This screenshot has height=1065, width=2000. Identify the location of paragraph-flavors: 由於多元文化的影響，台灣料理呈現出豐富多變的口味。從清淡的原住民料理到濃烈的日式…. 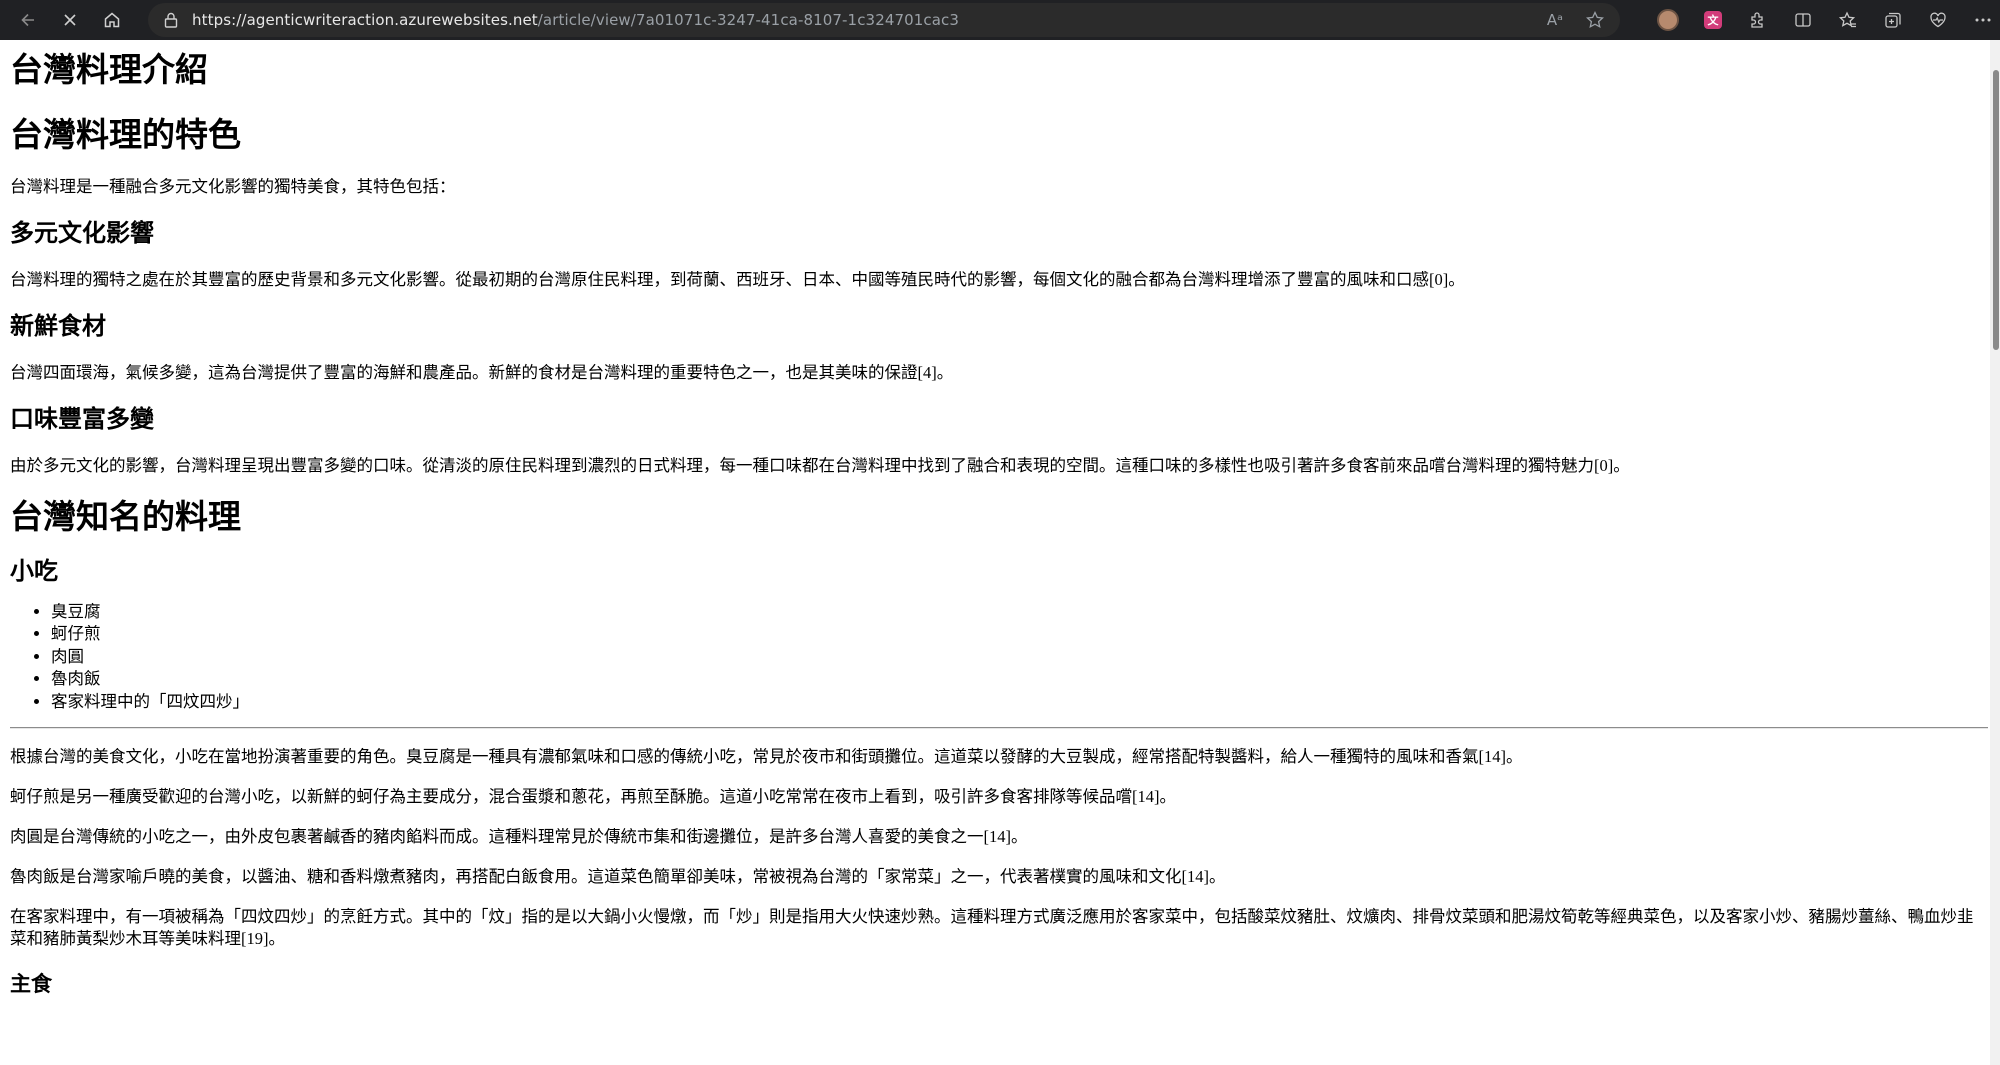
(820, 465).